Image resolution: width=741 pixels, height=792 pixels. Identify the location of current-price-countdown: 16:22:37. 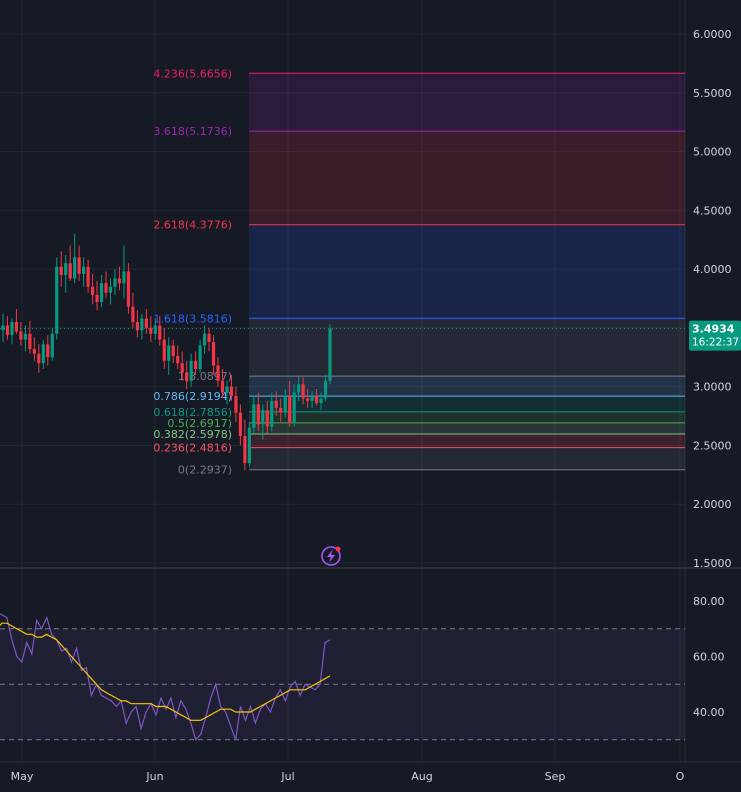
(715, 343).